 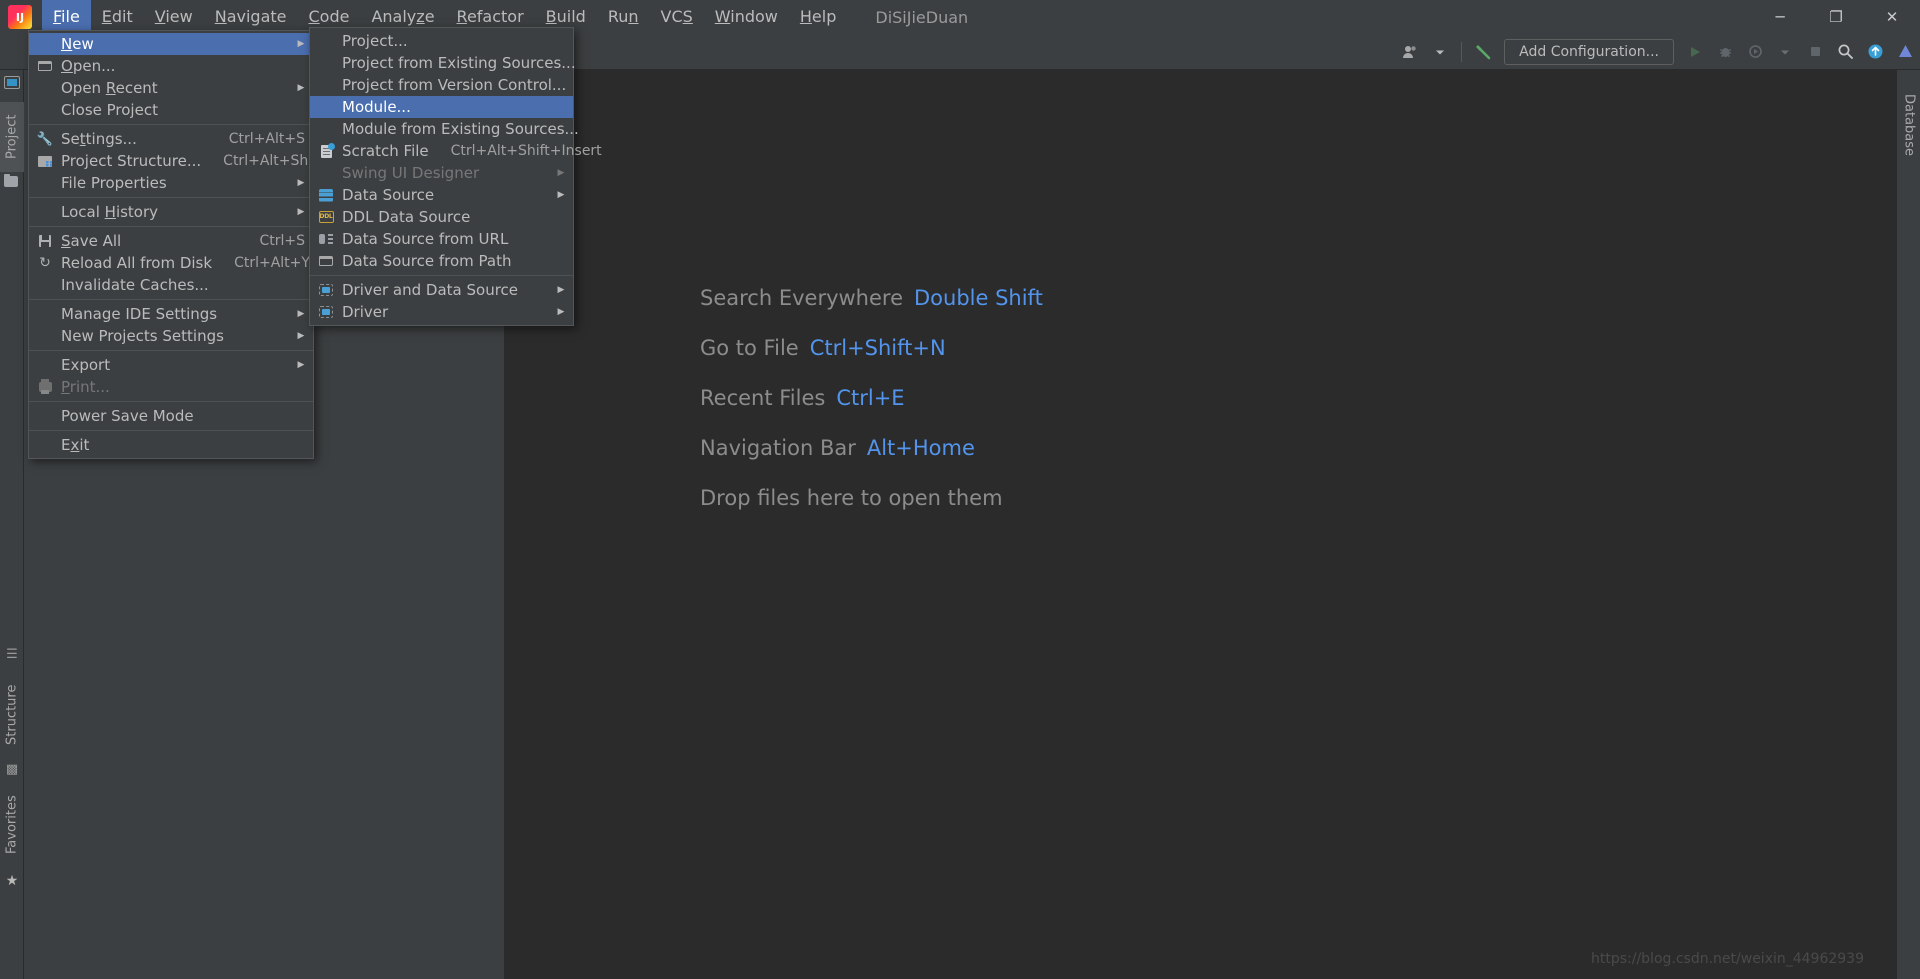 What do you see at coordinates (12, 84) in the screenshot?
I see `project-tool-window-icon` at bounding box center [12, 84].